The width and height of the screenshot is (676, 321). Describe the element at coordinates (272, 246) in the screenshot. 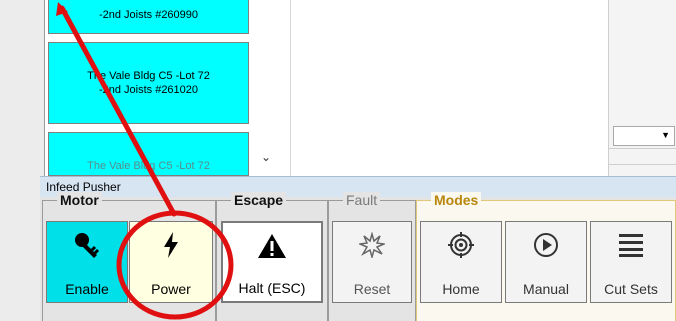

I see `warning-triangle-icon` at that location.